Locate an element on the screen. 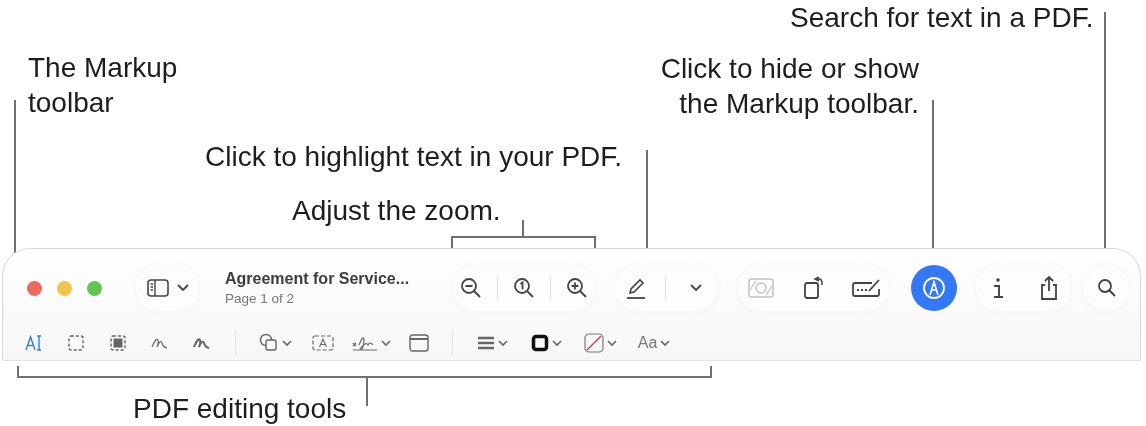 The width and height of the screenshot is (1146, 426). bold-squiggle-icon is located at coordinates (202, 343).